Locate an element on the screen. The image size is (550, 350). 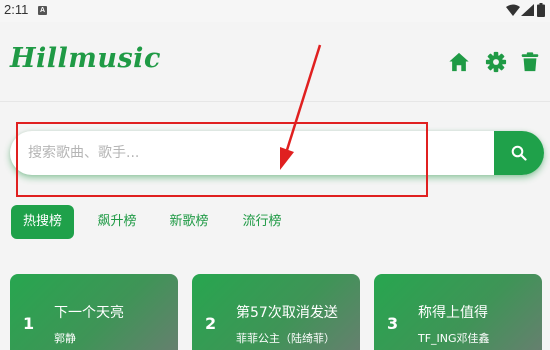
search-box is located at coordinates (277, 153).